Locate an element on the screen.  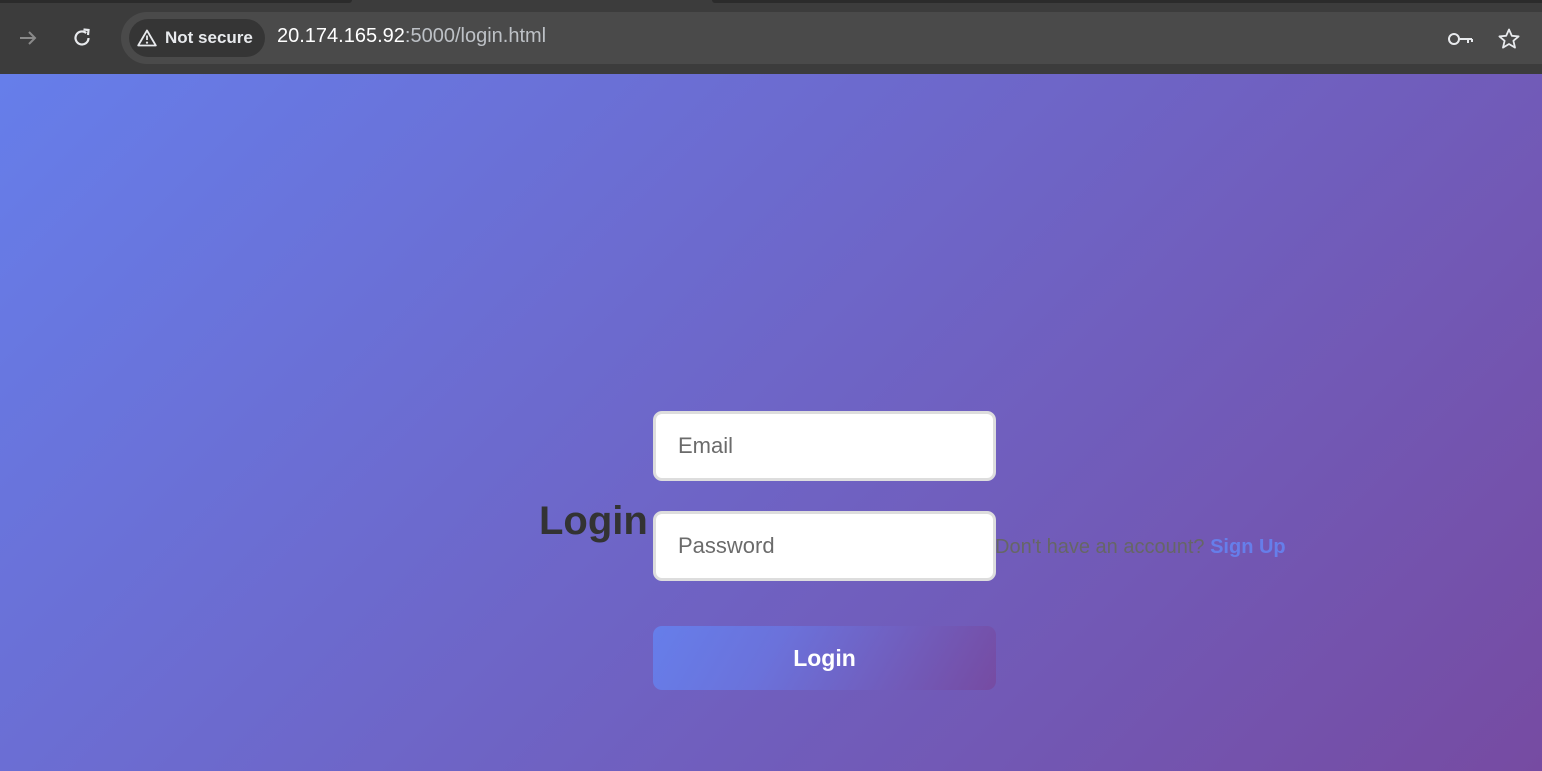
security-indicator: Not secure is located at coordinates (197, 38).